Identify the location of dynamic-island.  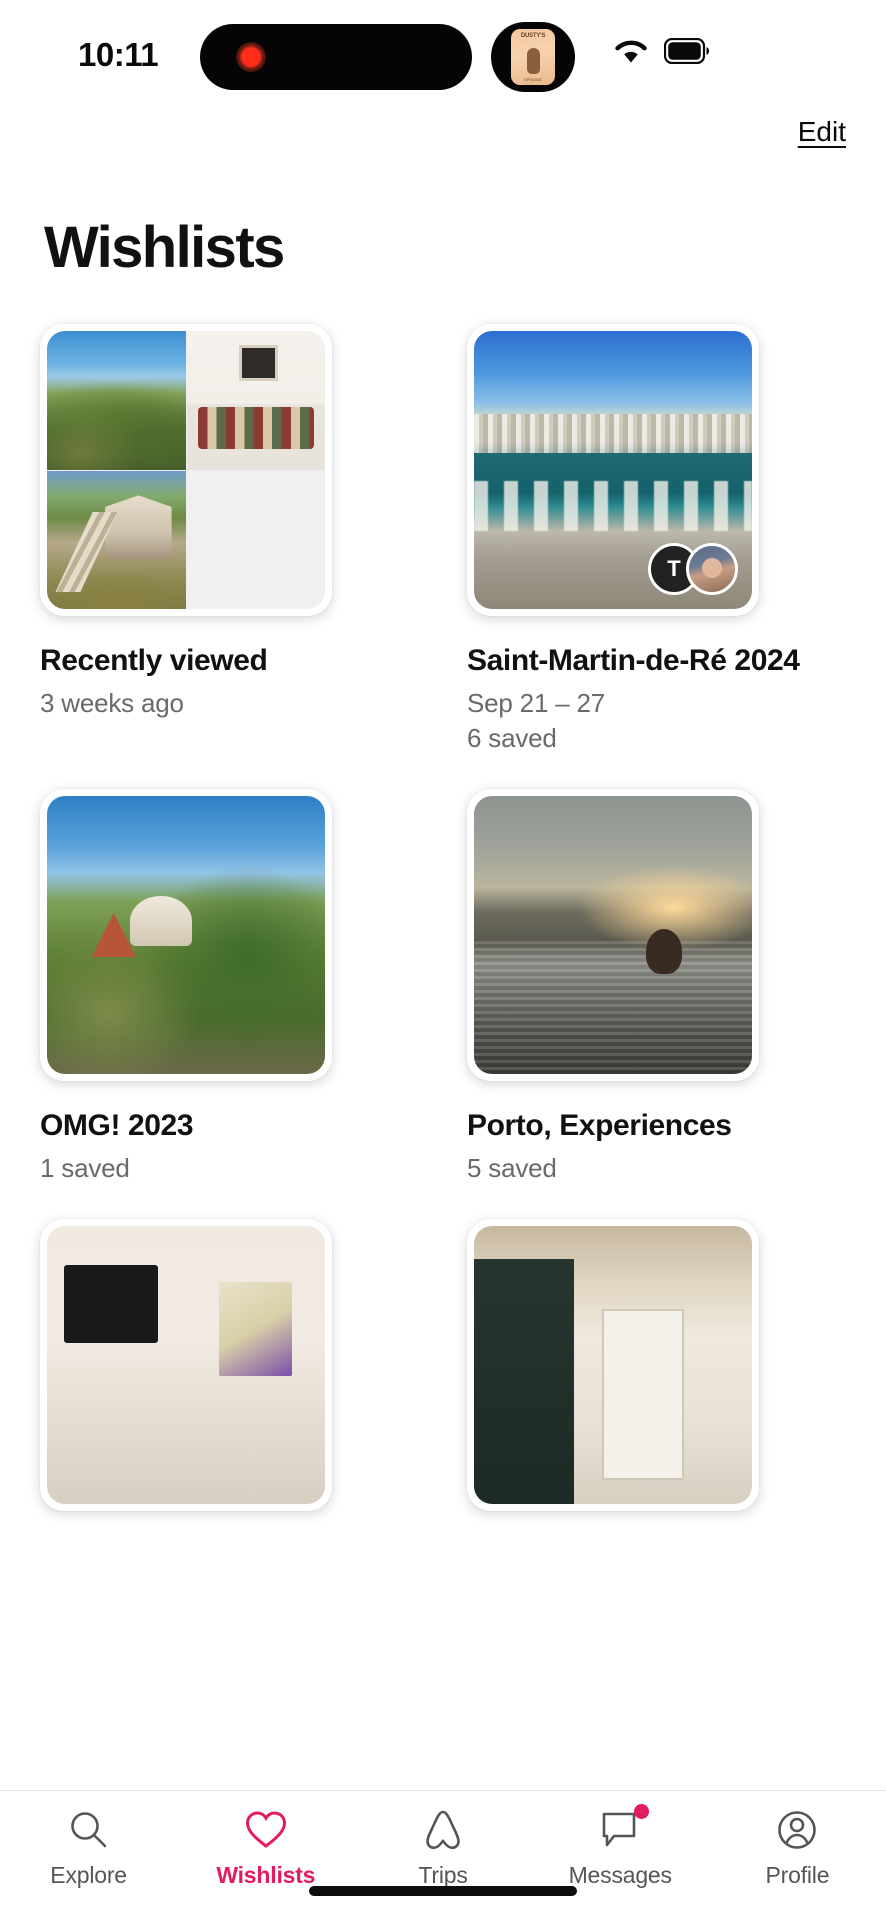
(336, 57).